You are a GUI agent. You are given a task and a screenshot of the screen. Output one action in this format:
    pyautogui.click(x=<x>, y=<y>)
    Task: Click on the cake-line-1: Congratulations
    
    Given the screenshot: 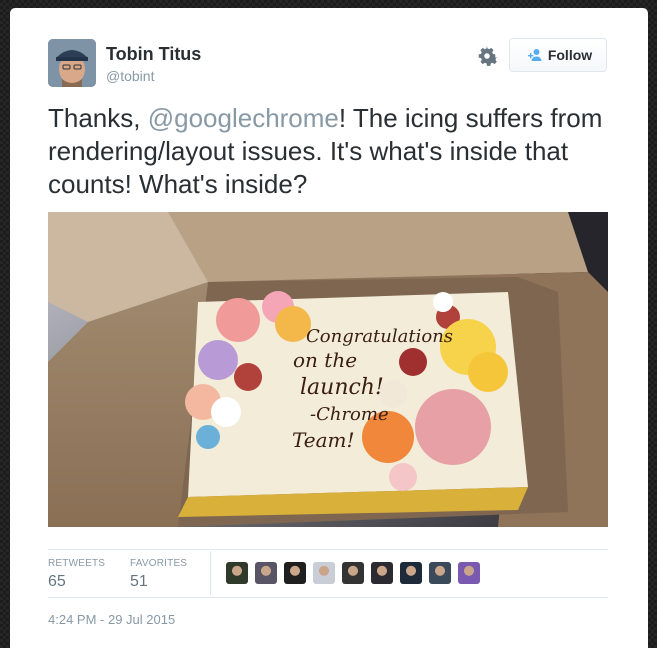 What is the action you would take?
    pyautogui.click(x=379, y=336)
    